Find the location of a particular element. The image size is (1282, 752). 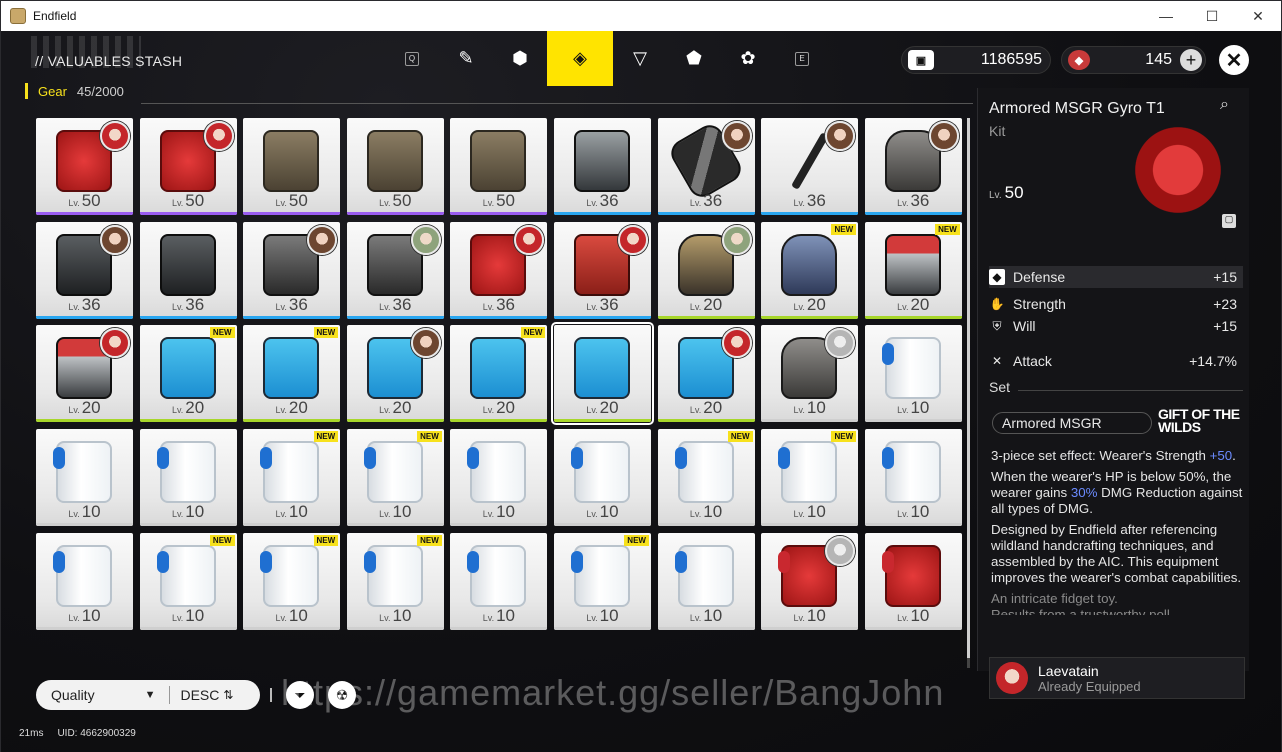

level-value: 10 is located at coordinates (402, 512).